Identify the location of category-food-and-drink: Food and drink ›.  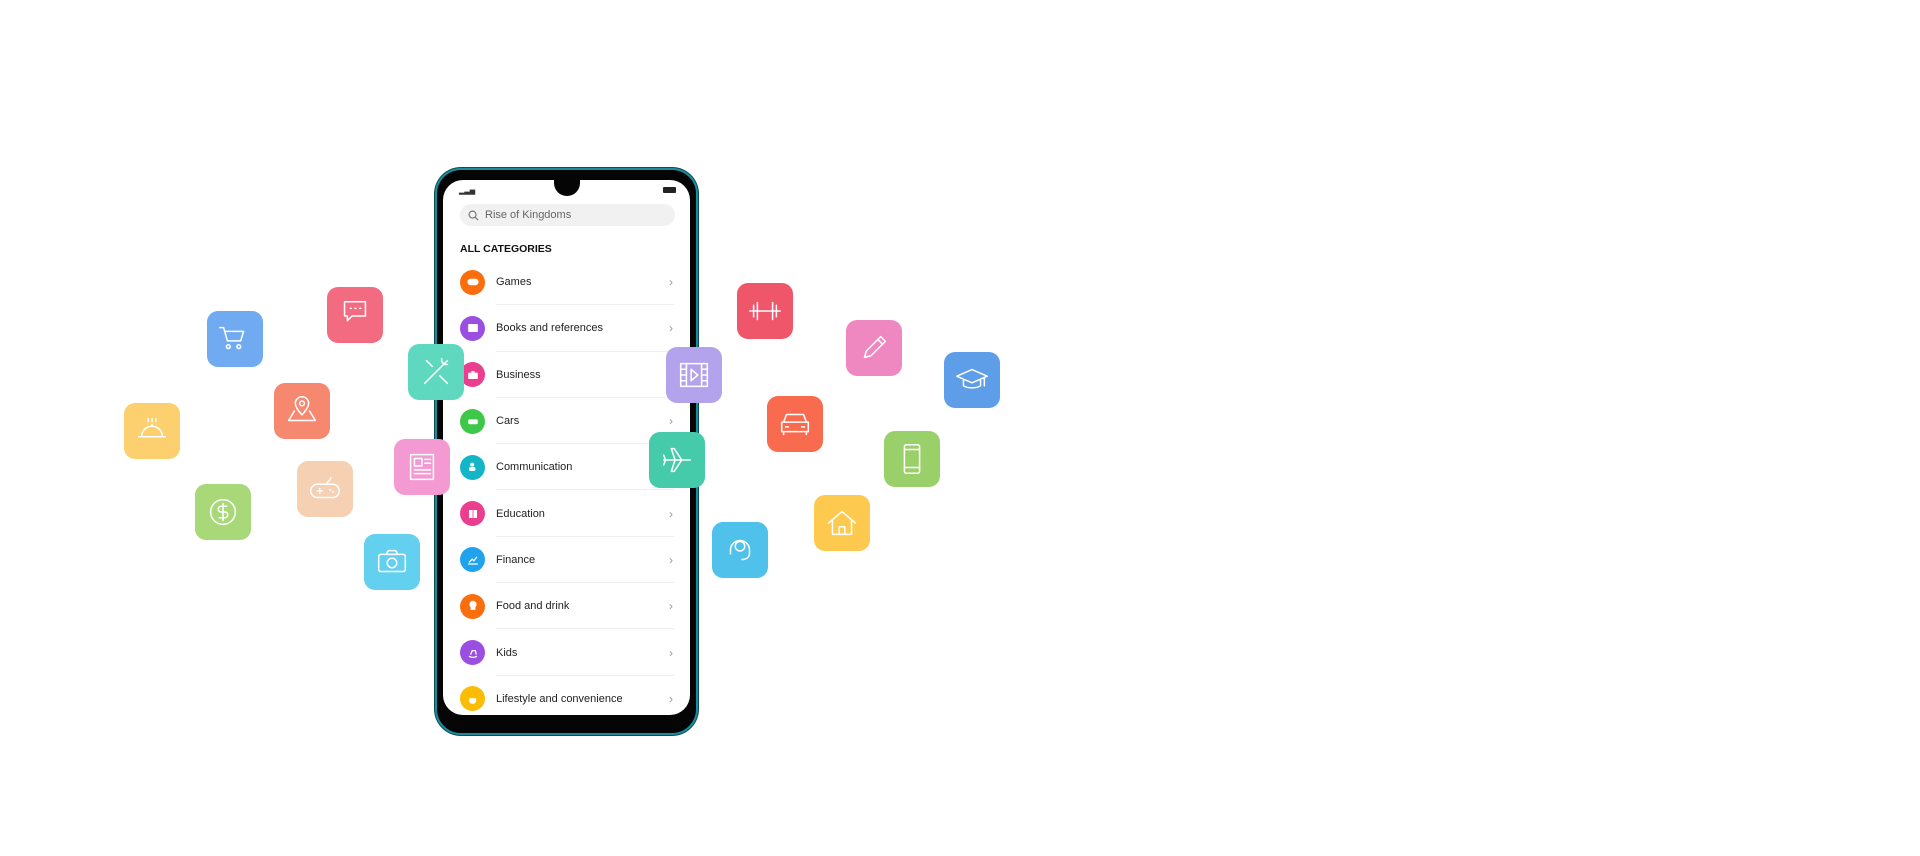
(567, 606).